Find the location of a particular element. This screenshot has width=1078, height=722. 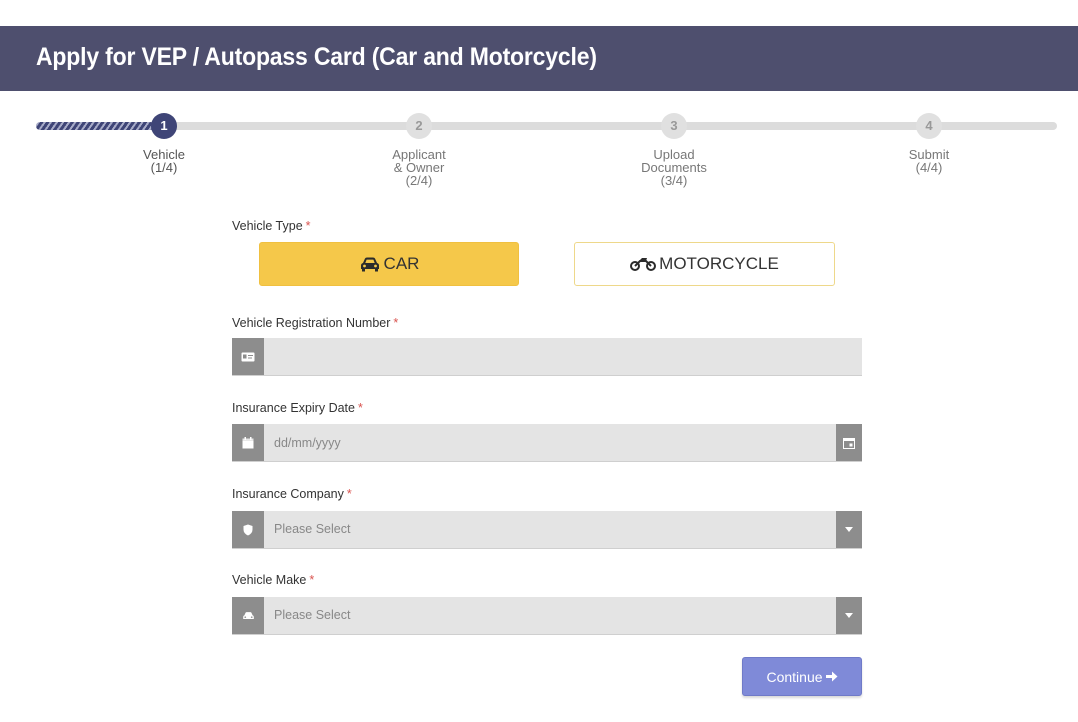

car-type-label: CAR is located at coordinates (401, 263).